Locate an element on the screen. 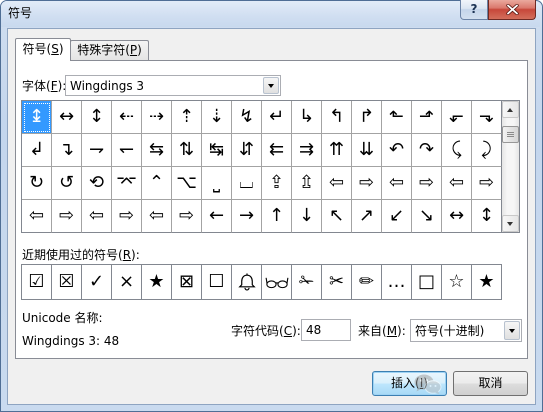 This screenshot has width=543, height=412. symbol-cell: ⬎ is located at coordinates (487, 117).